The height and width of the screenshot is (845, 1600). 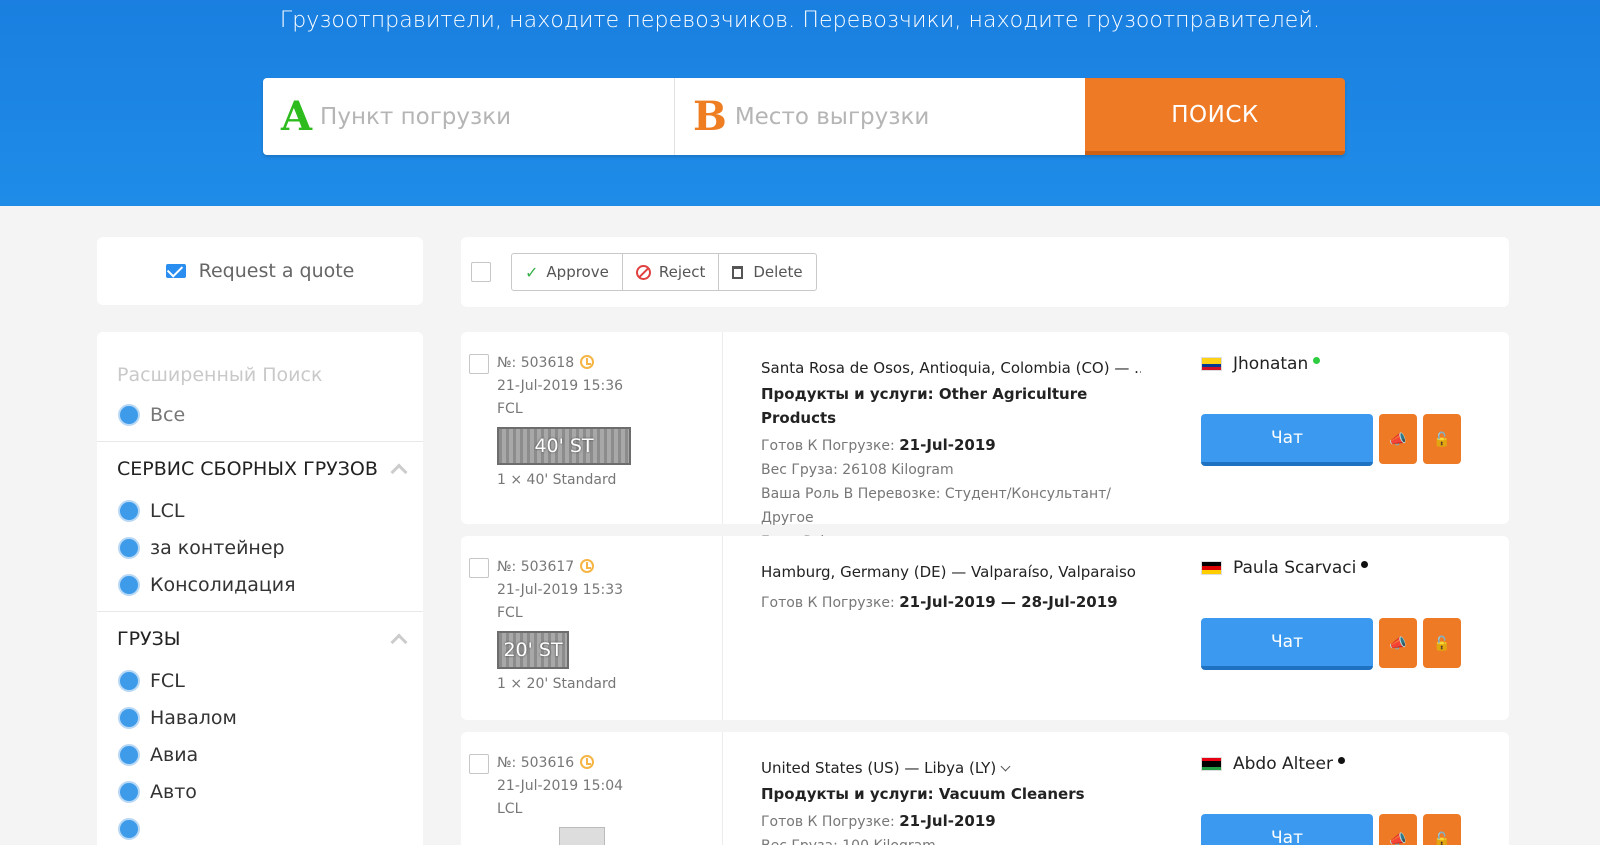 What do you see at coordinates (1008, 602) in the screenshot?
I see `ready-value: 21-Jul-2019 — 28-Jul-2019` at bounding box center [1008, 602].